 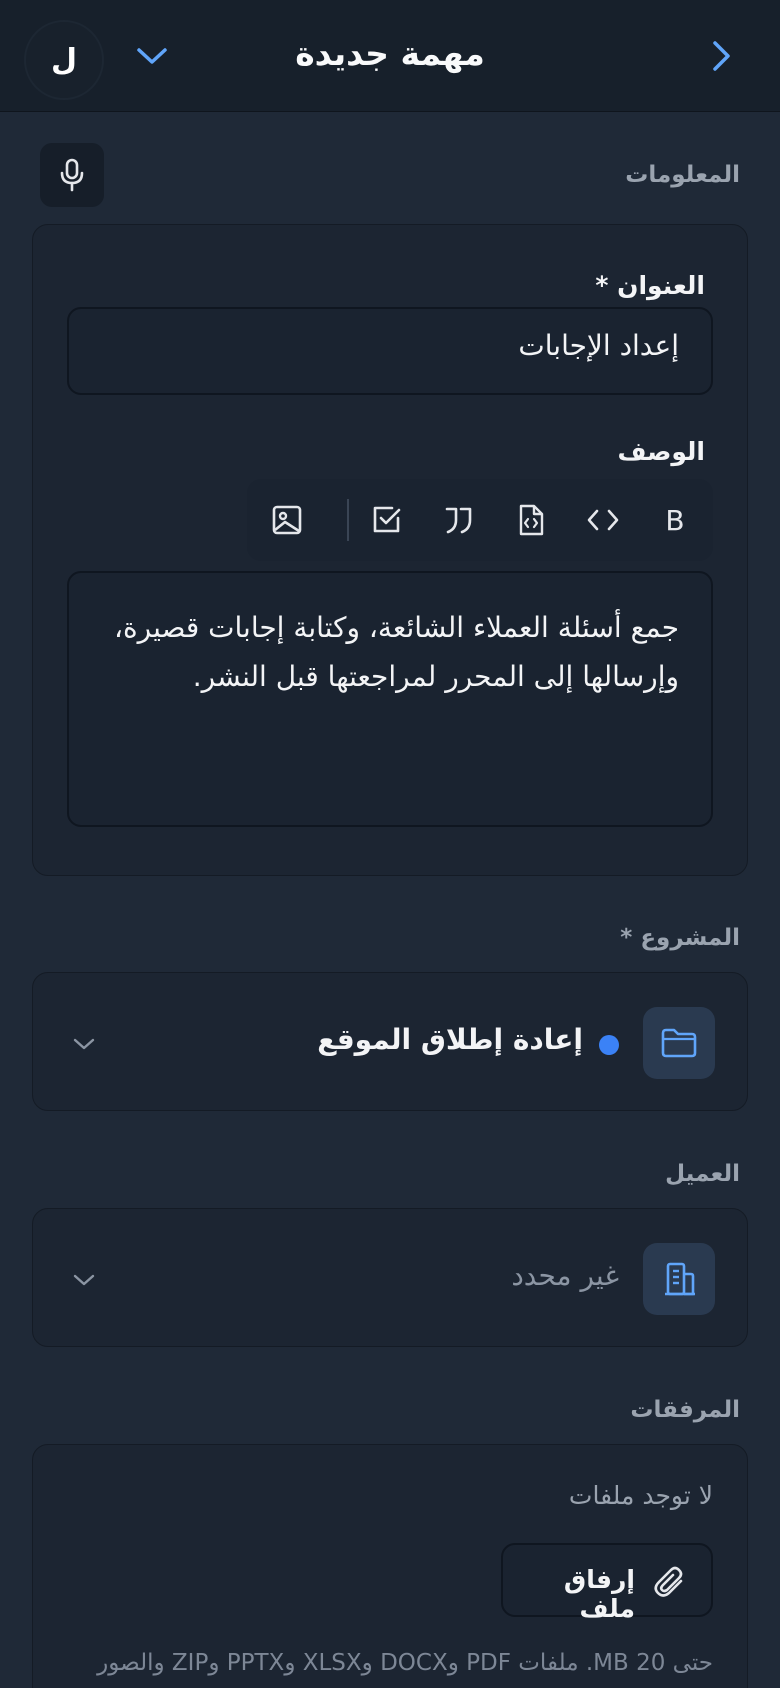 I want to click on bold-button: B, so click(x=675, y=520).